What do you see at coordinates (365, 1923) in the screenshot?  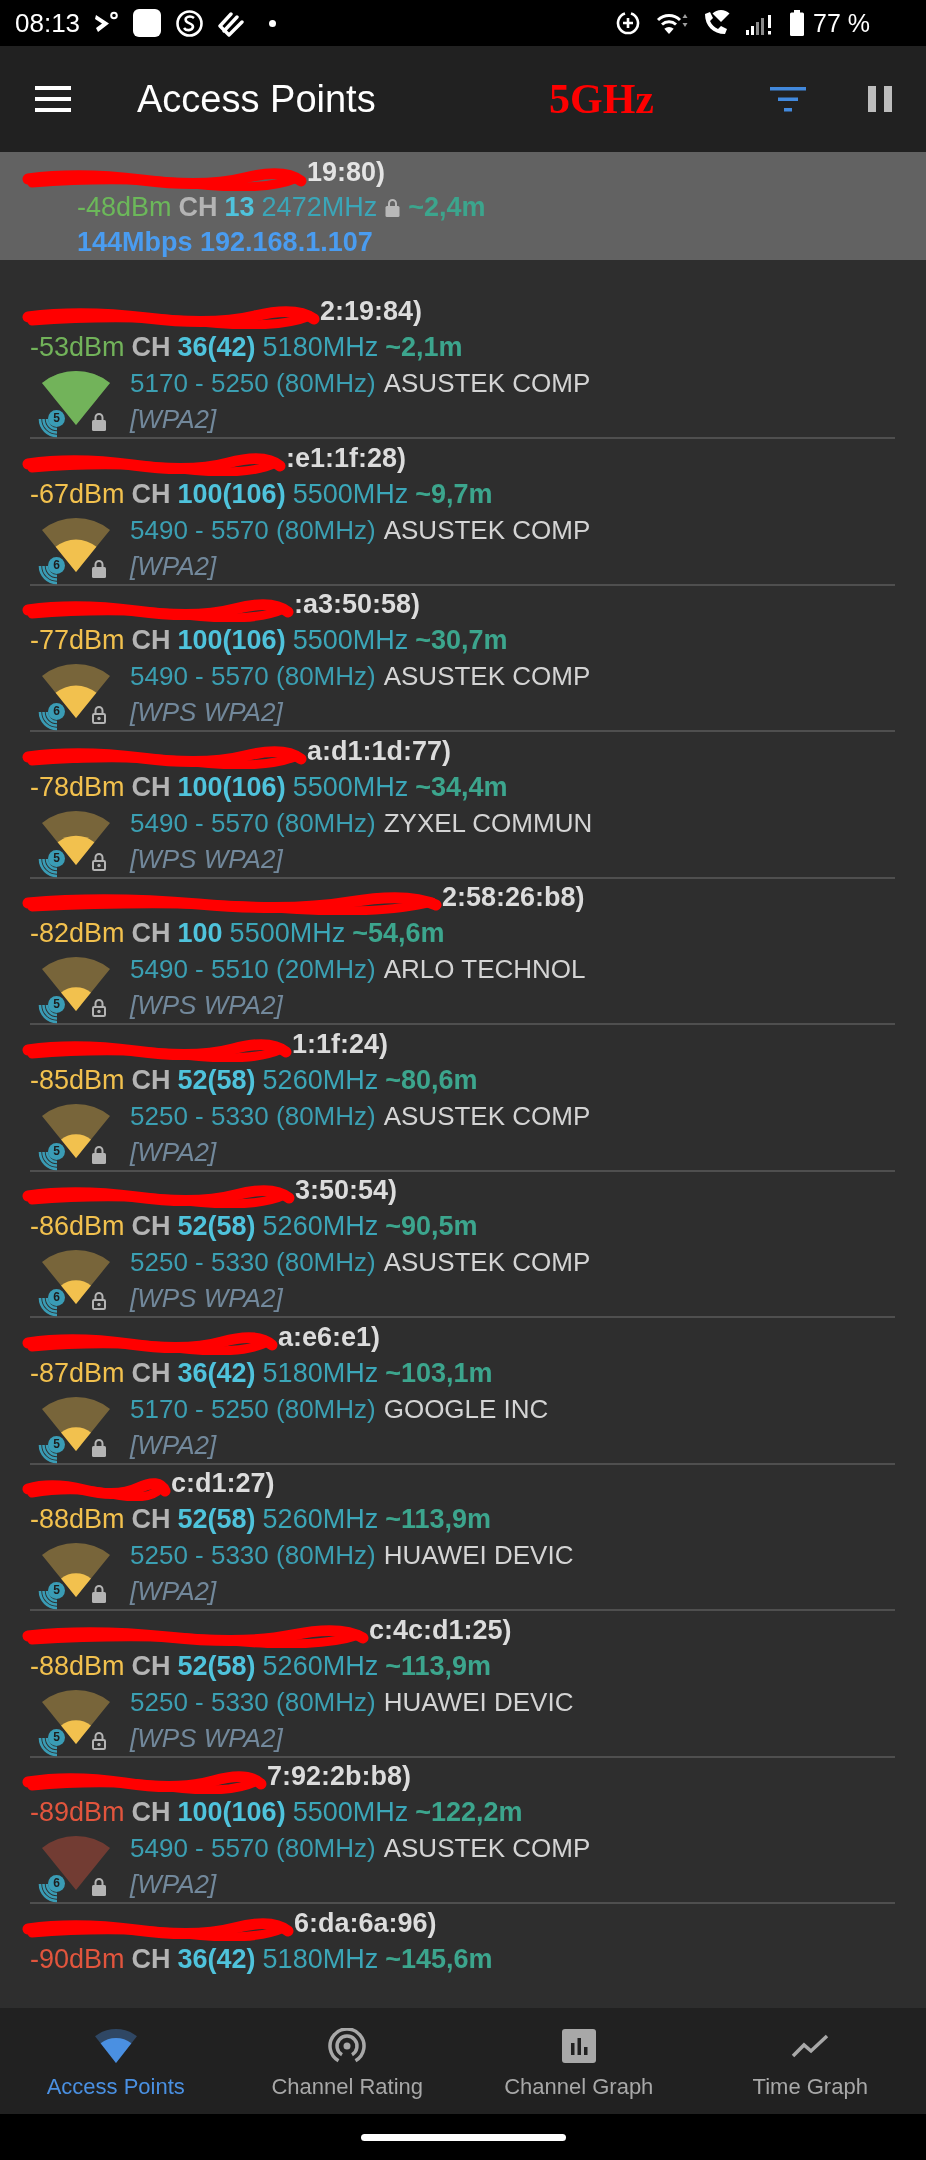 I see `network-title-text: 6:da:6a:96)` at bounding box center [365, 1923].